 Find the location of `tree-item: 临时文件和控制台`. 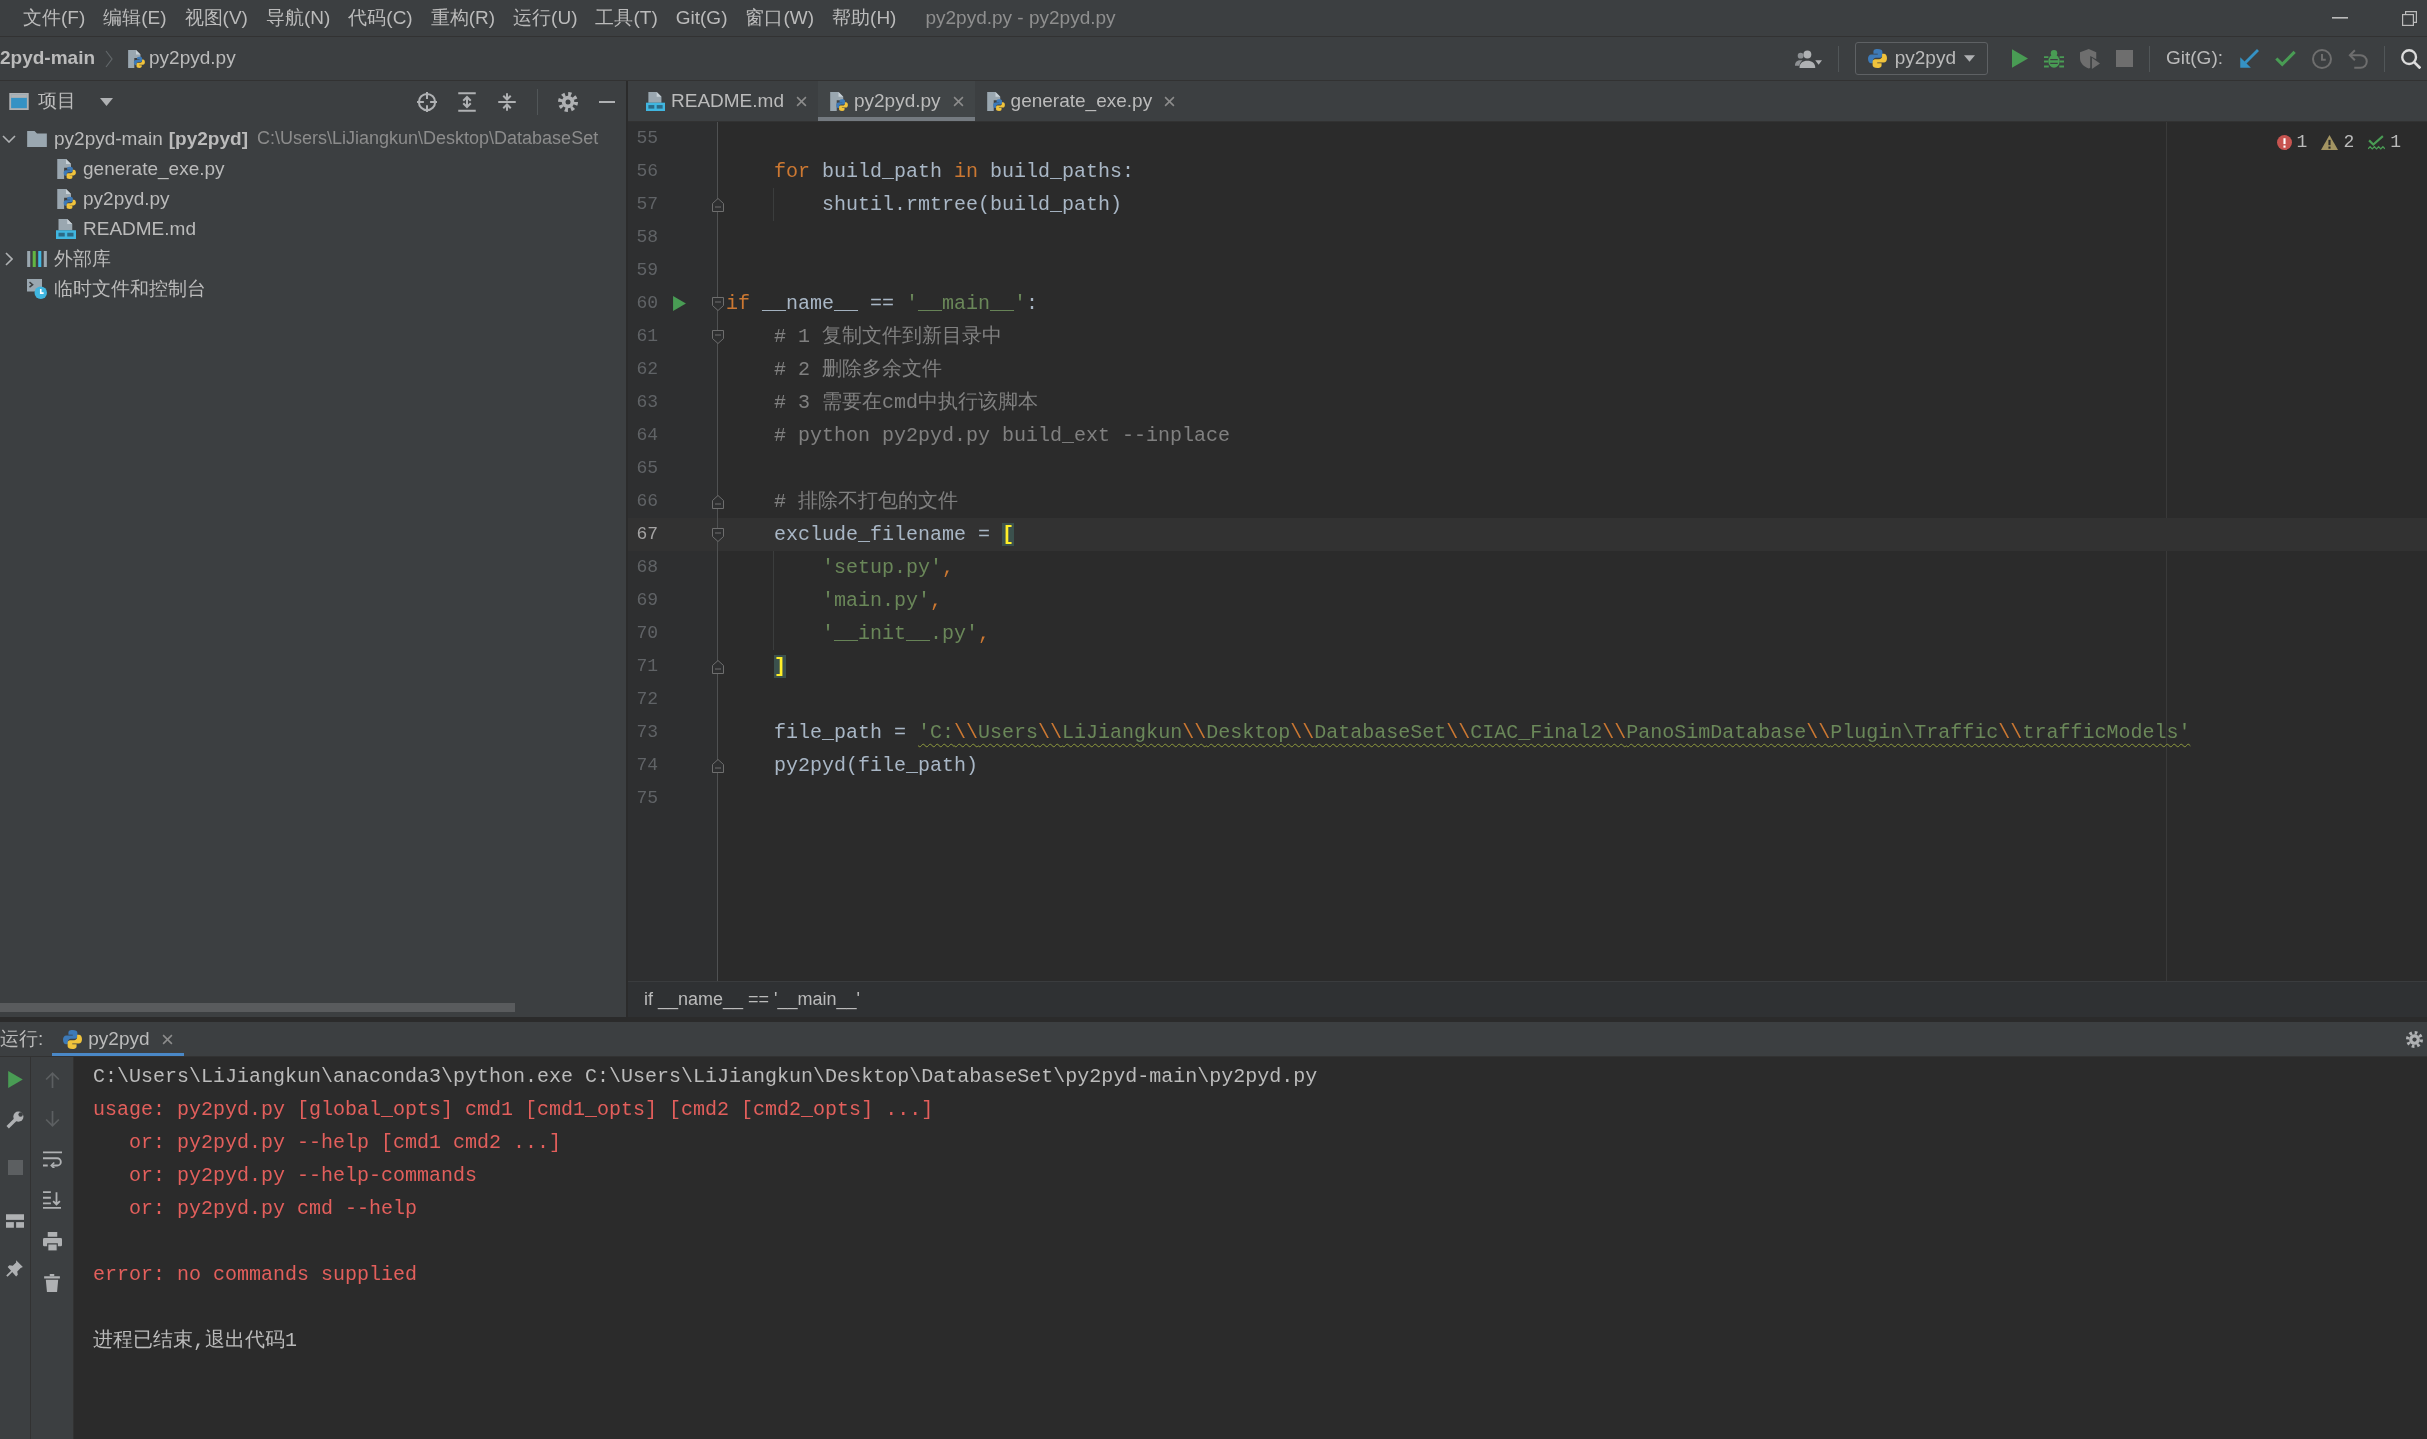

tree-item: 临时文件和控制台 is located at coordinates (130, 289).